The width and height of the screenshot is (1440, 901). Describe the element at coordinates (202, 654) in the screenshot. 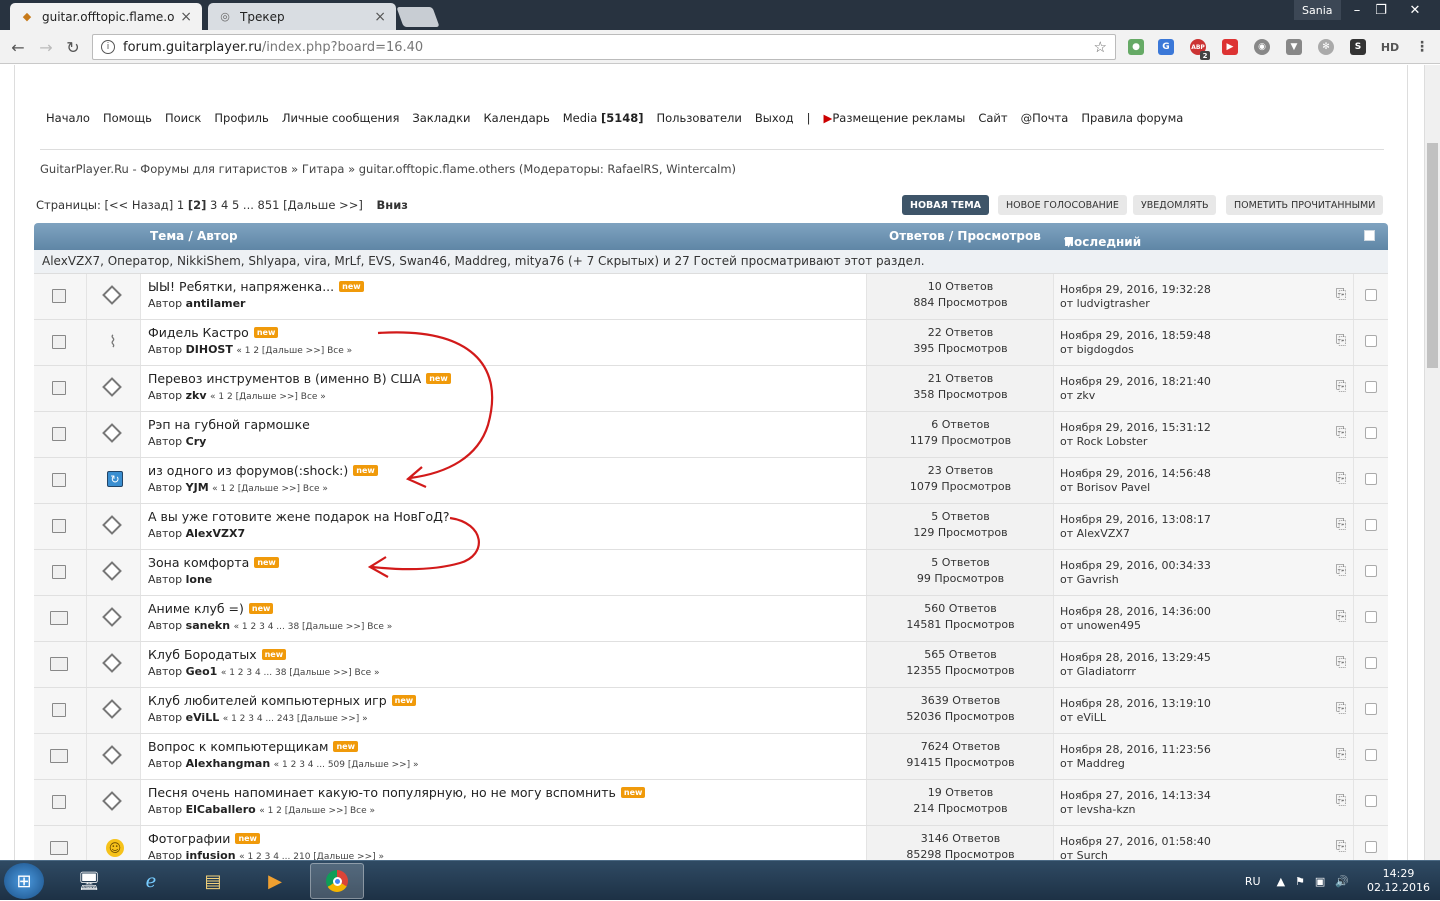

I see `topic-title-link: Клуб Бородатых` at that location.